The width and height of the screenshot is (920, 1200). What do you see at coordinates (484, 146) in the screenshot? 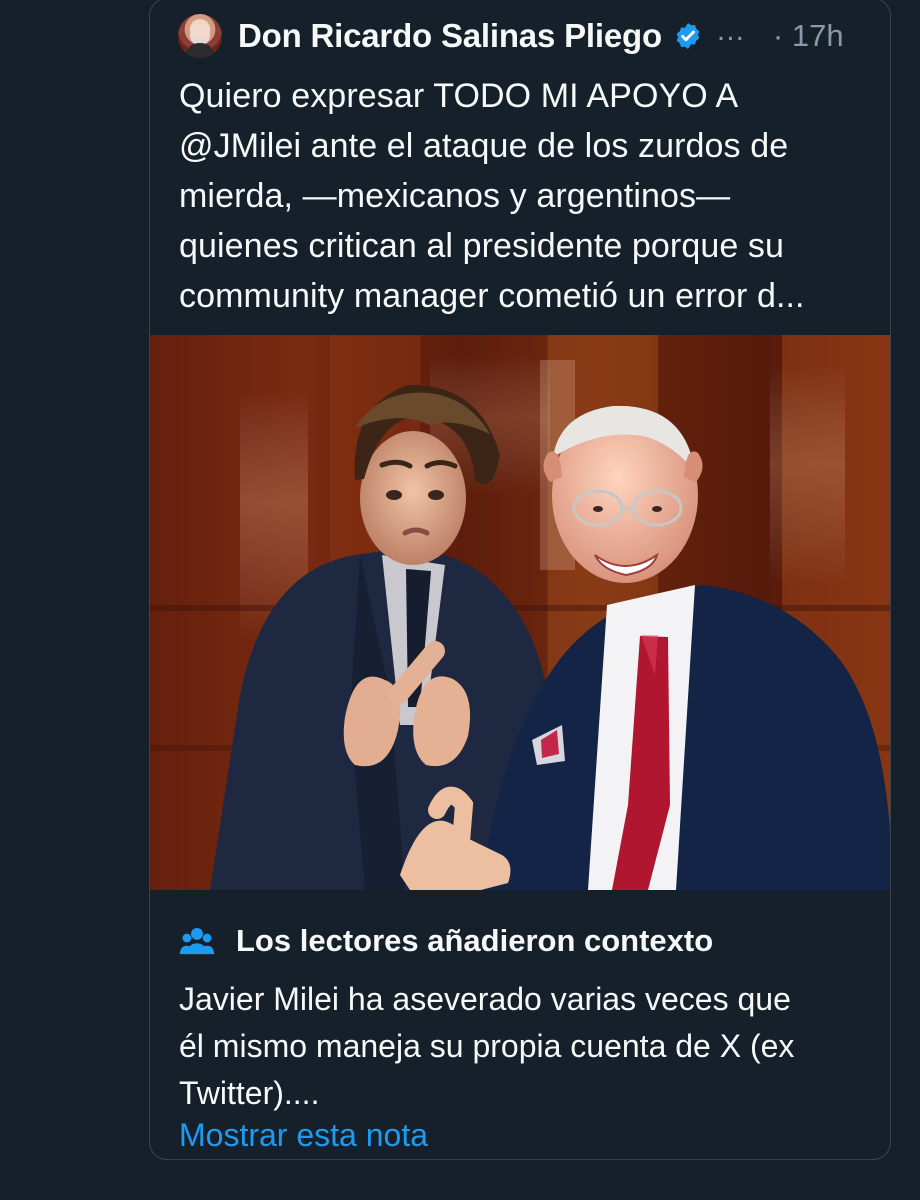
I see `post-text-line: @JMilei ante el ataque de los zurdos de` at bounding box center [484, 146].